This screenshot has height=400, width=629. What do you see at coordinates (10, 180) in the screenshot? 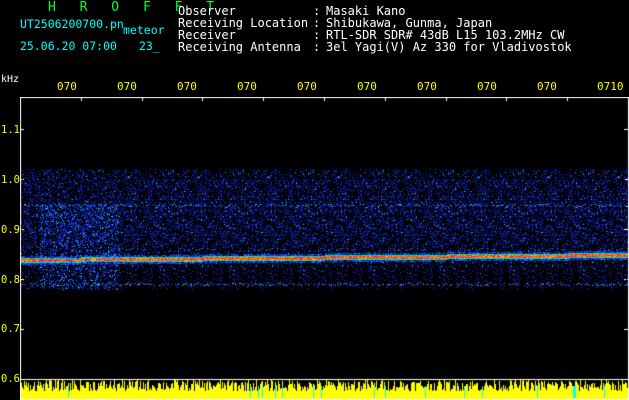
I see `y-tick-label: 1.0` at bounding box center [10, 180].